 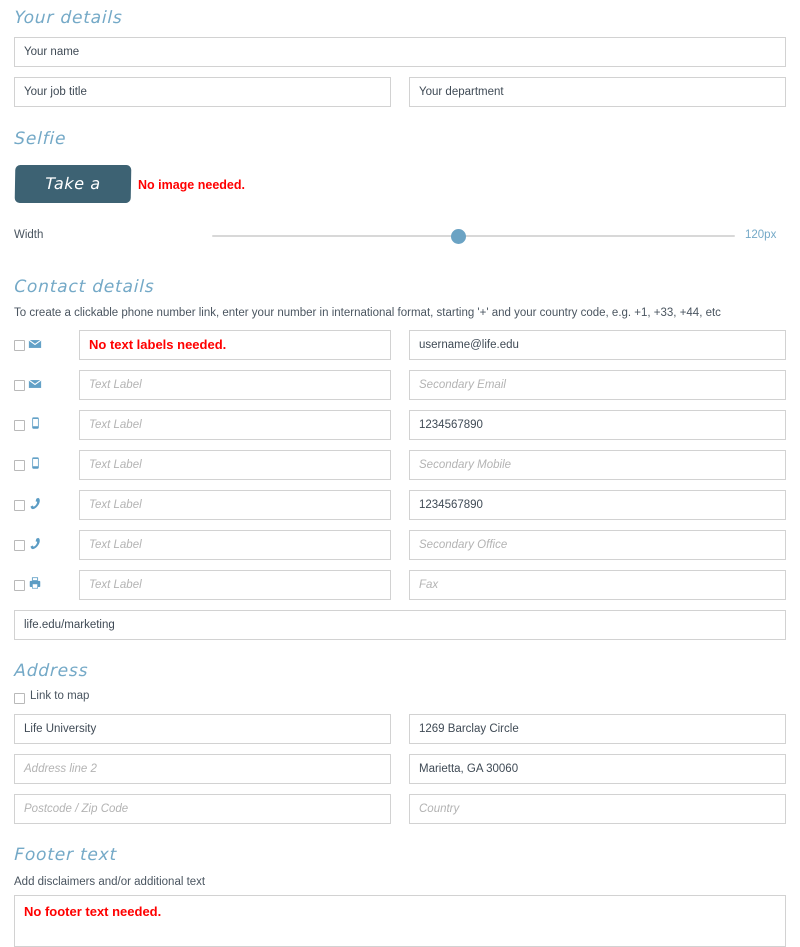 I want to click on contact-row-5-value-input: 1234567890, so click(x=597, y=505).